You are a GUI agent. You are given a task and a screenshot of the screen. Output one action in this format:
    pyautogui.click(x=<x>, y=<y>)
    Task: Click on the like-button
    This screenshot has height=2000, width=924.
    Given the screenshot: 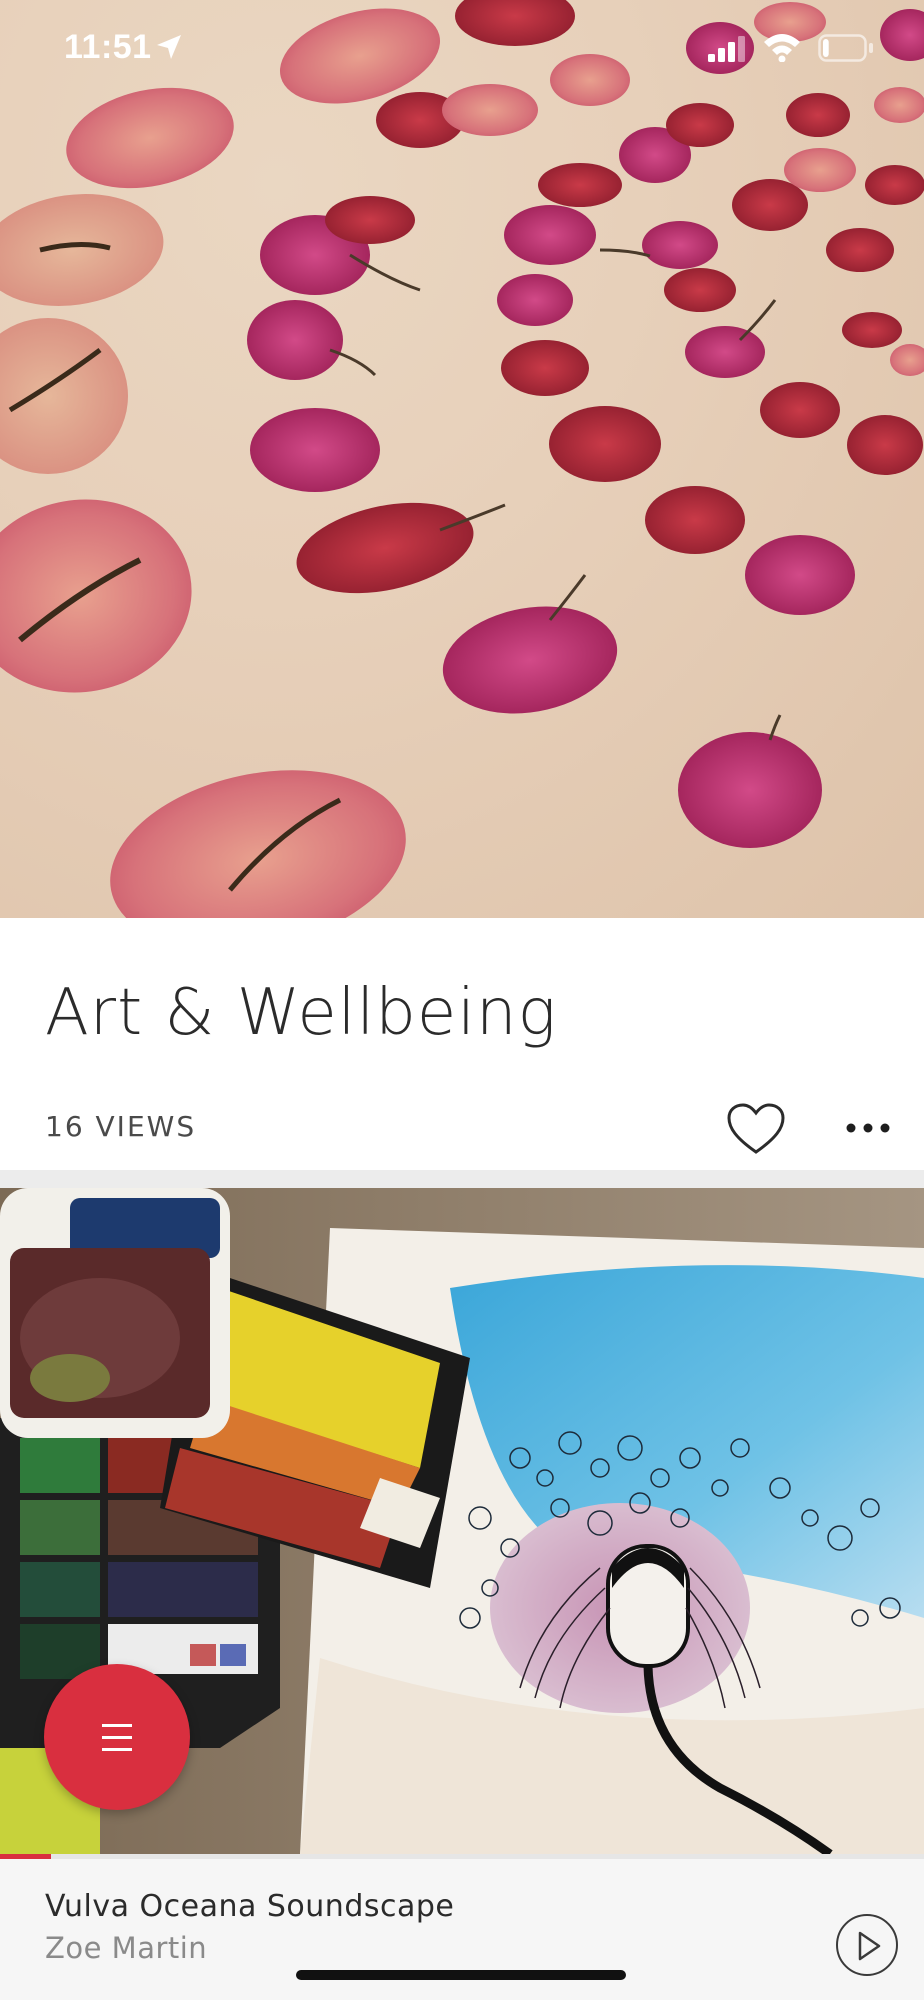 What is the action you would take?
    pyautogui.click(x=756, y=1129)
    